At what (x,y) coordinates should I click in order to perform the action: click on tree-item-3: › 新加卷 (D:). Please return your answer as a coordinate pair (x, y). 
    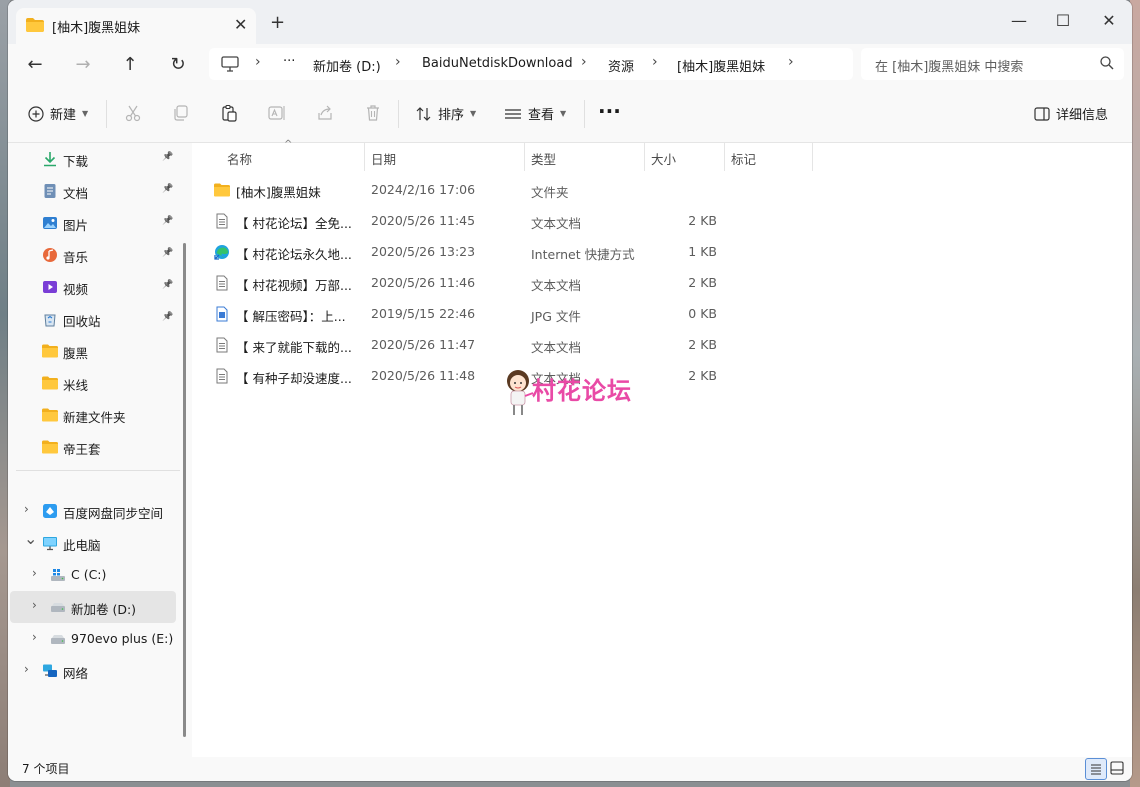
    Looking at the image, I should click on (93, 607).